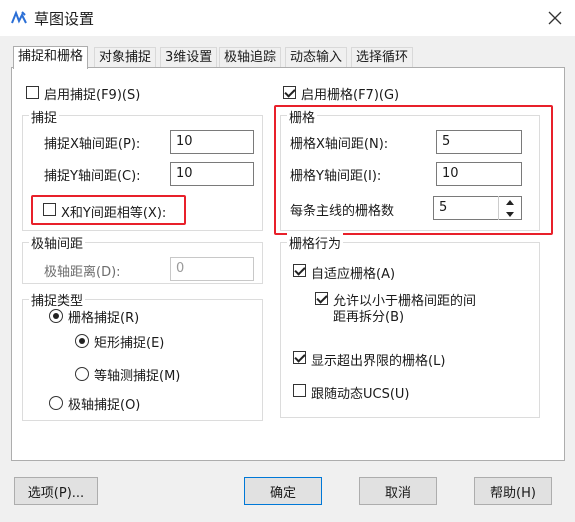 This screenshot has height=522, width=575. I want to click on ok-button: 确定, so click(283, 491).